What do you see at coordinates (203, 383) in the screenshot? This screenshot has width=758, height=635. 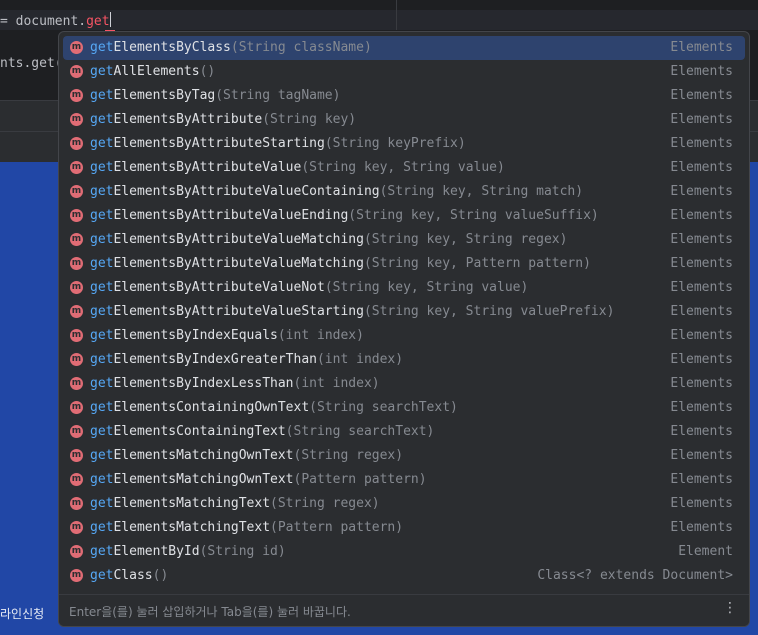 I see `method-name: ElementsByIndexLessThan` at bounding box center [203, 383].